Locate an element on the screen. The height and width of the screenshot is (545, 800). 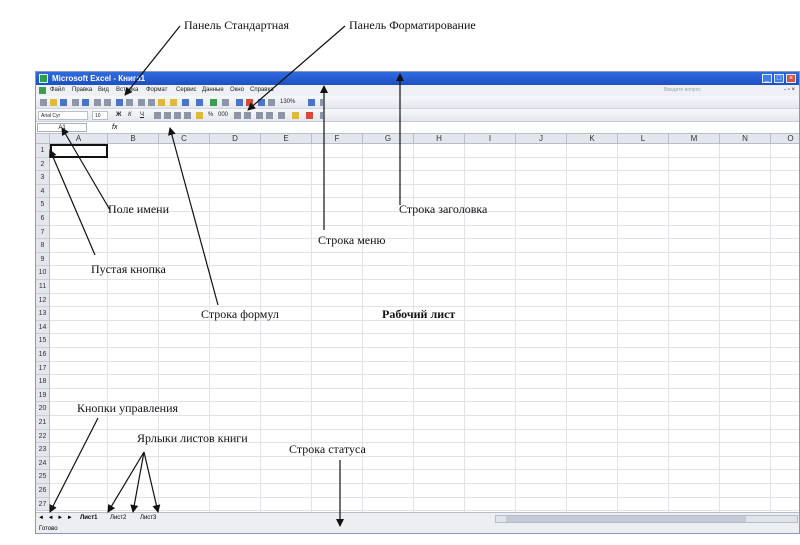
label-standard-panel: Панель Стандартная is located at coordinates (236, 25).